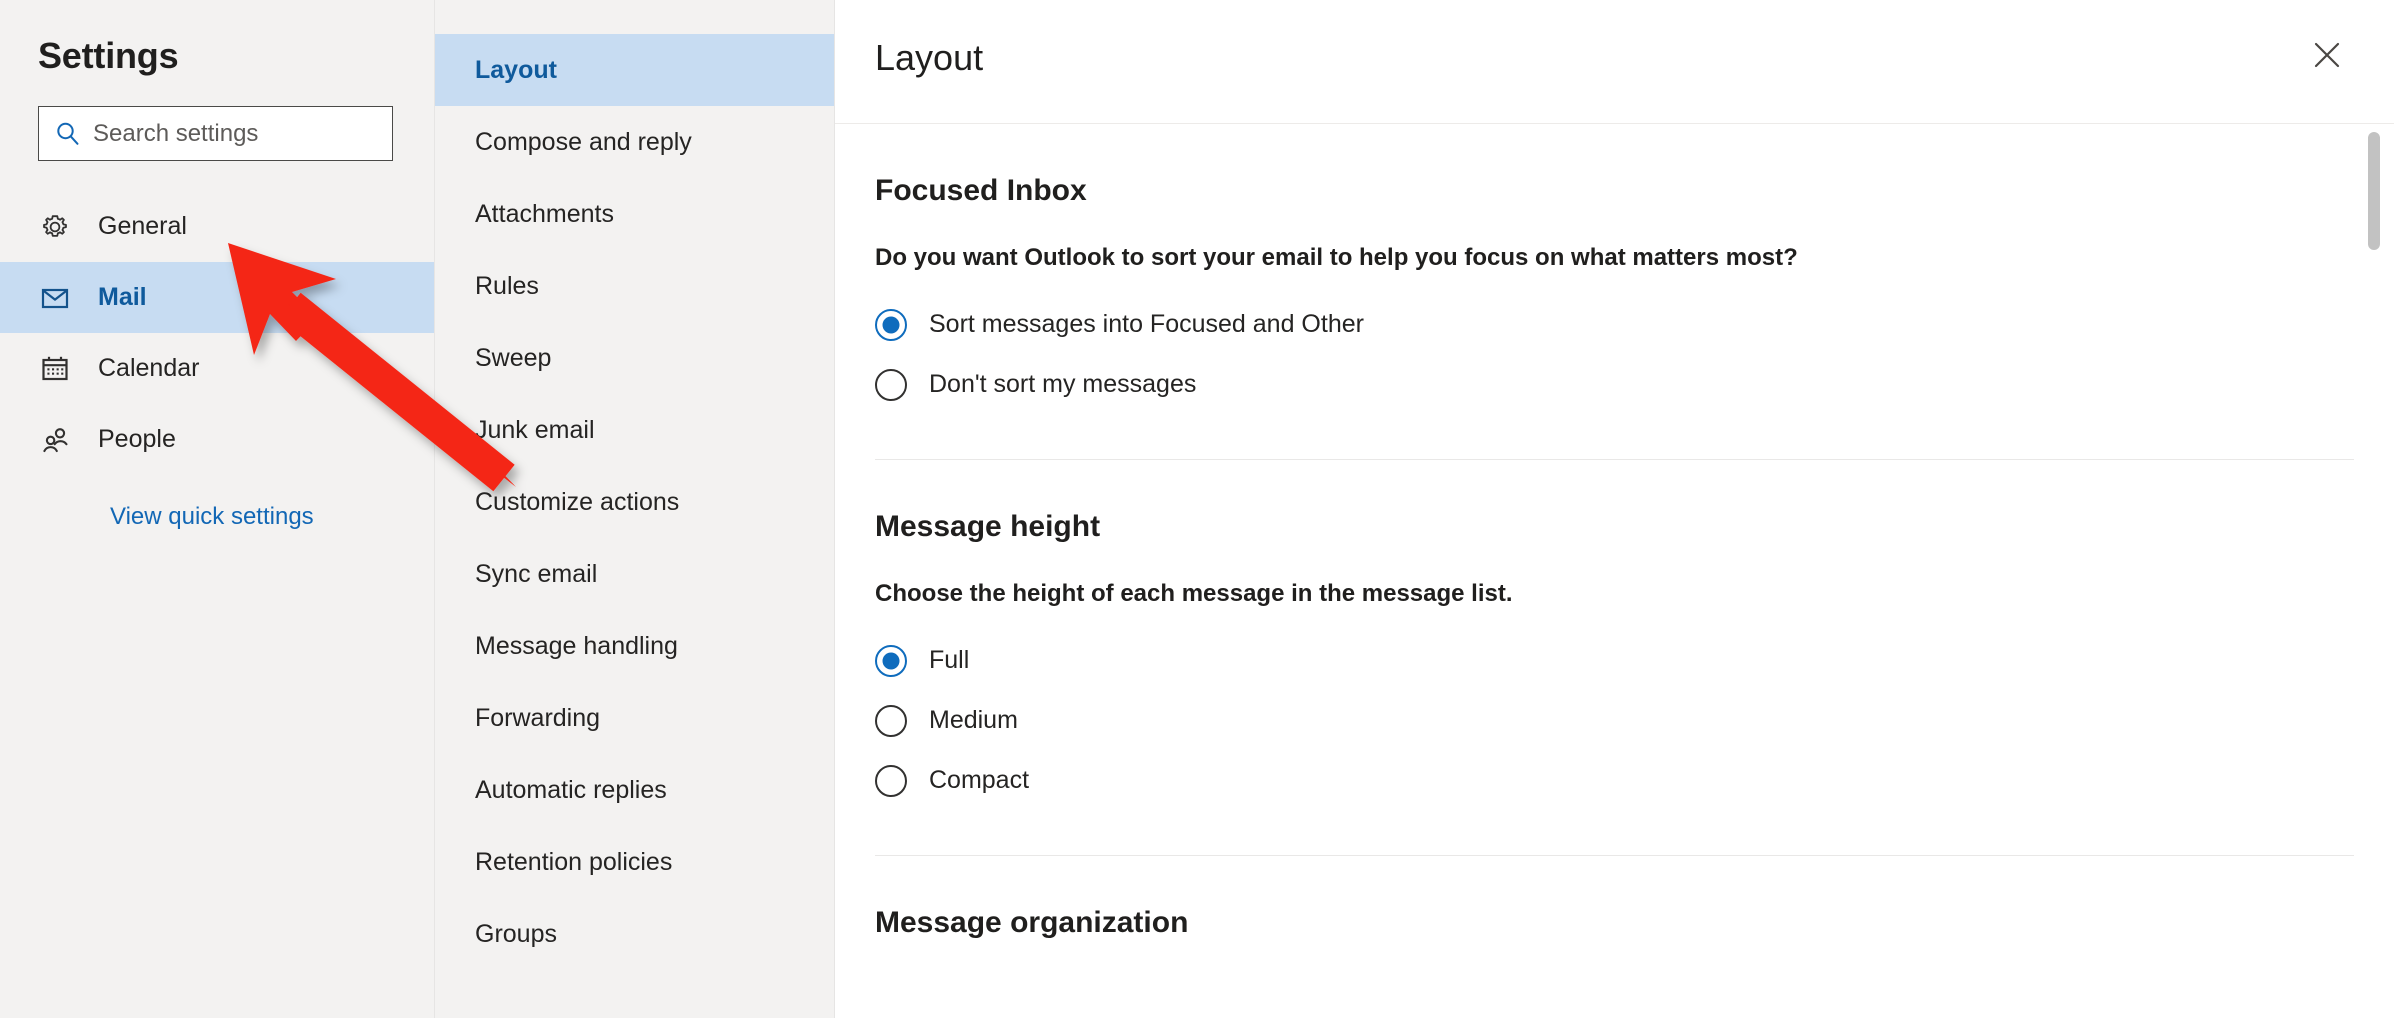 Image resolution: width=2394 pixels, height=1018 pixels. Describe the element at coordinates (634, 790) in the screenshot. I see `nav-item-automatic-replies: Automatic replies` at that location.